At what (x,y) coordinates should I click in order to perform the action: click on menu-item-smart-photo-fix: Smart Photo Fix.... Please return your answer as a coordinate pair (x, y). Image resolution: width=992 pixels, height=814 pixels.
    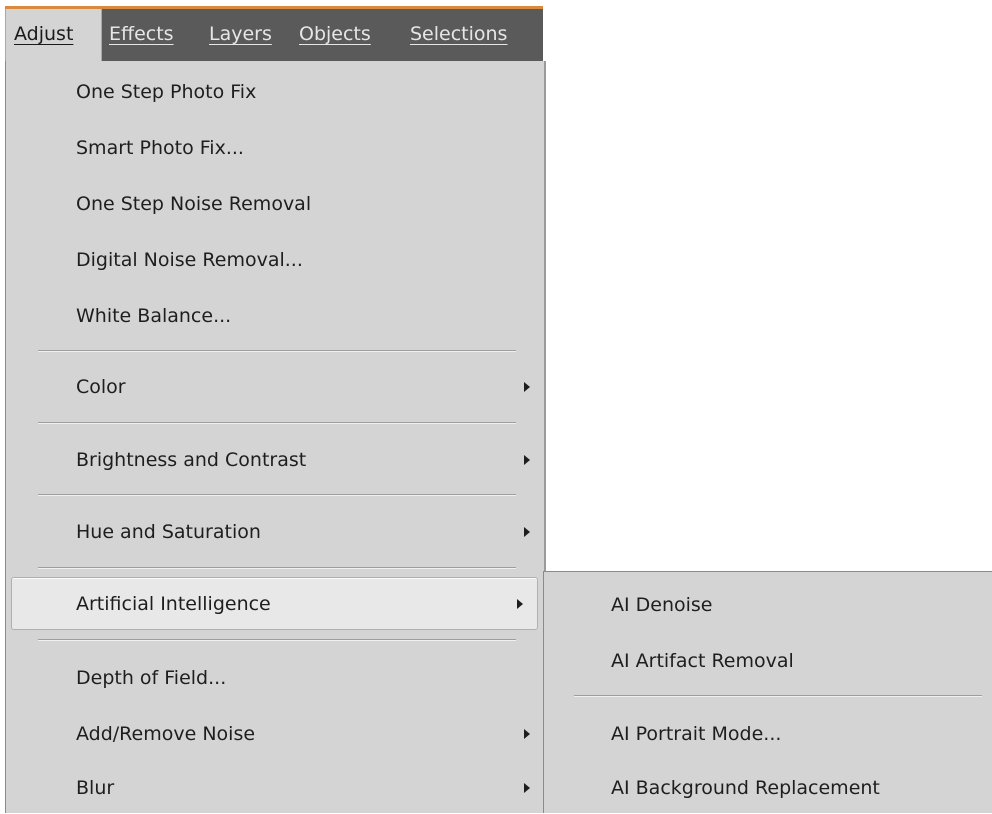
    Looking at the image, I should click on (275, 148).